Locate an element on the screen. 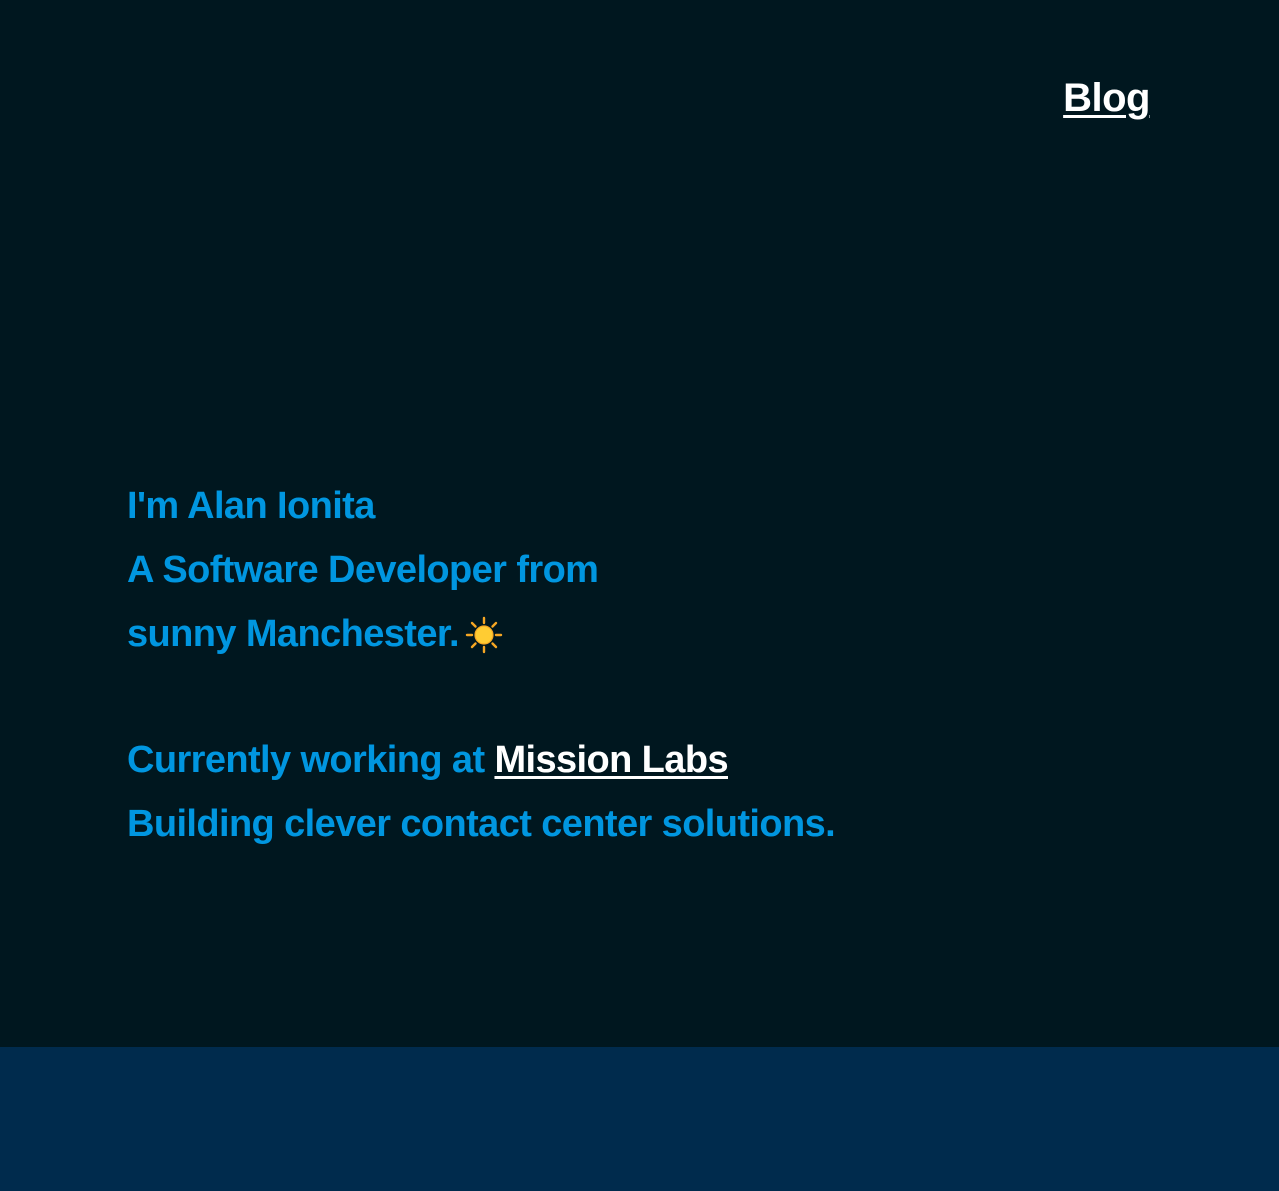 The image size is (1279, 1191). intro-location: sunny Manchester. is located at coordinates (627, 634).